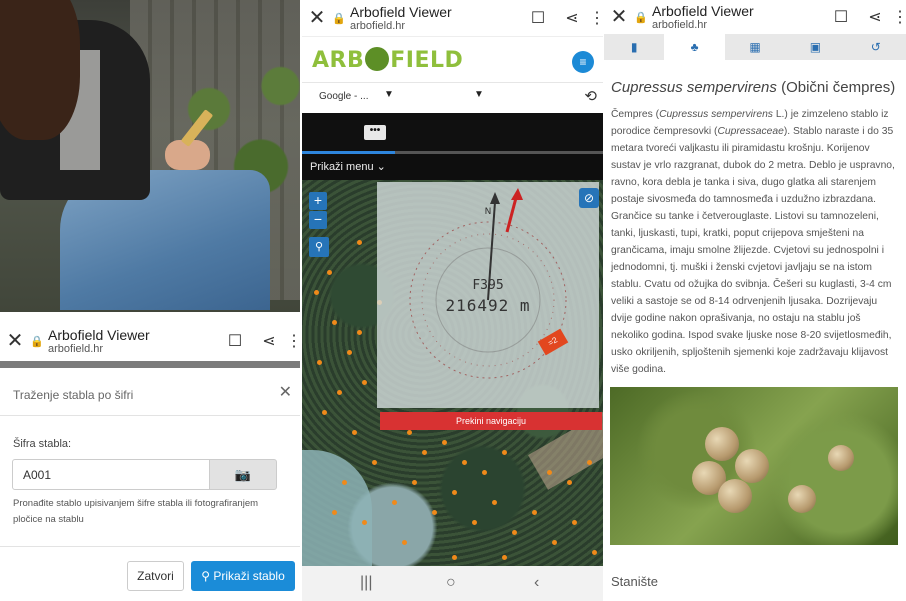  Describe the element at coordinates (589, 198) in the screenshot. I see `compass-icon: ⊘` at that location.